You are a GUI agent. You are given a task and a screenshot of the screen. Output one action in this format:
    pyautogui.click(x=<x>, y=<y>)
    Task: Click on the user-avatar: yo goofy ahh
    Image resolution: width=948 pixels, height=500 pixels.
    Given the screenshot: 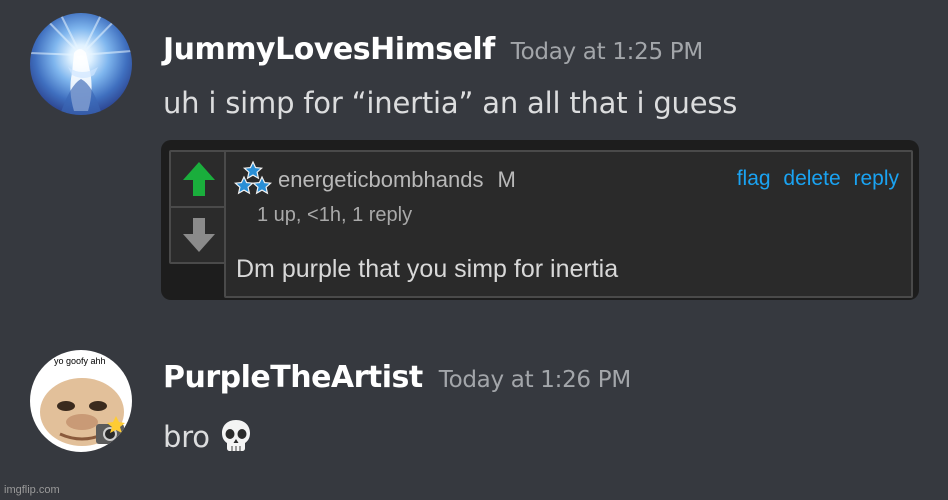 What is the action you would take?
    pyautogui.click(x=81, y=401)
    